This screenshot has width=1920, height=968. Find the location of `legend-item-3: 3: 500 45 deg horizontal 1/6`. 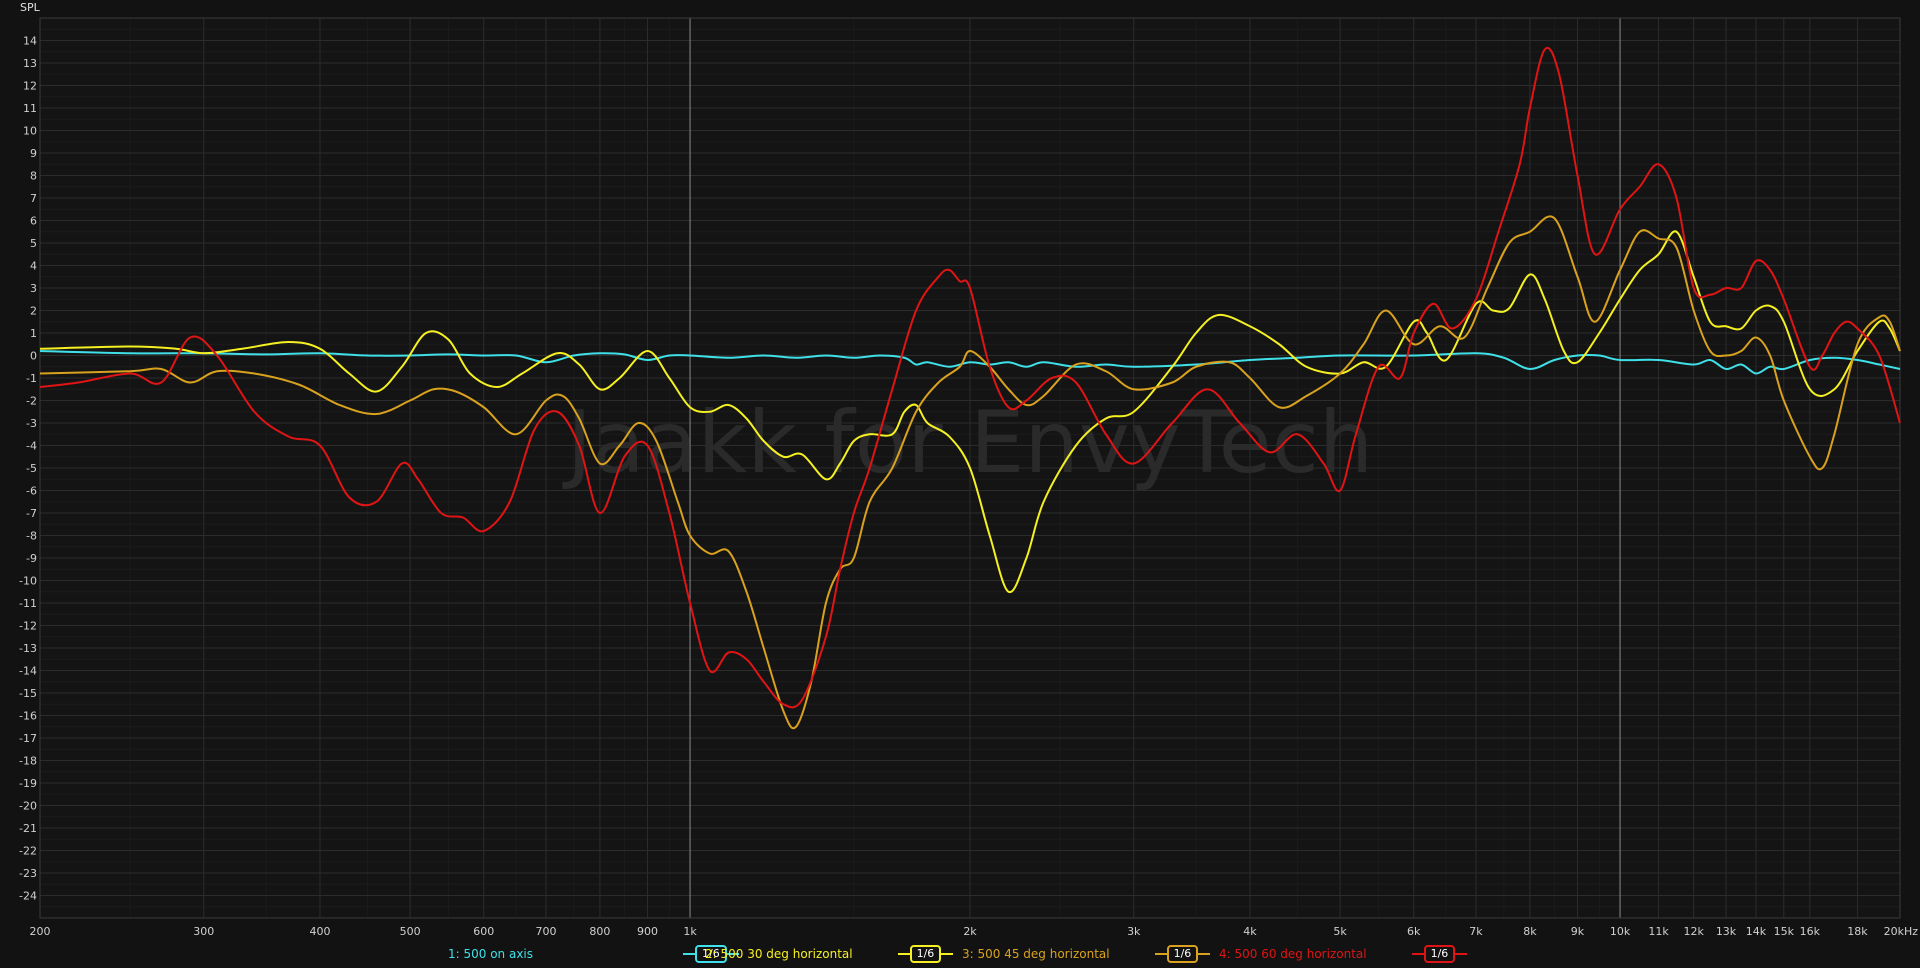

legend-item-3: 3: 500 45 deg horizontal 1/6 is located at coordinates (1086, 954).